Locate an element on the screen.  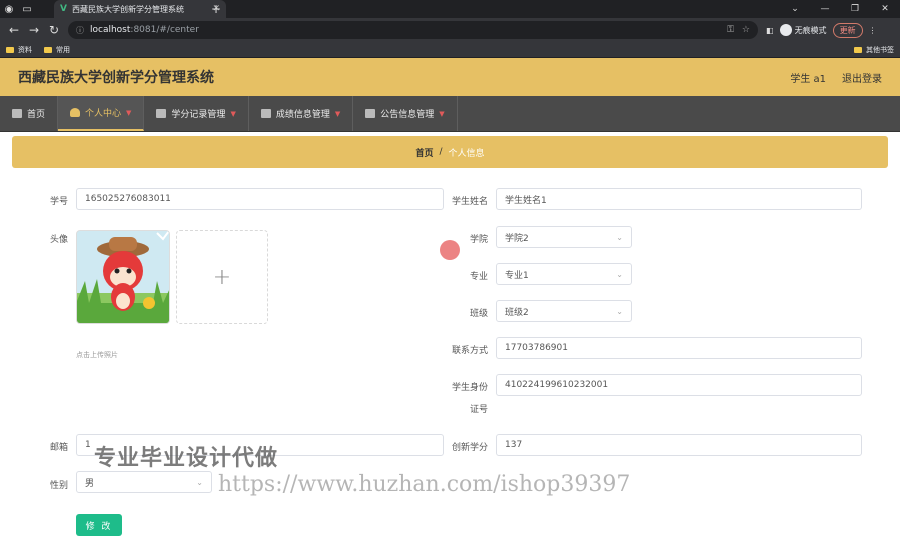
avatar-label: 头像 is located at coordinates (58, 240).